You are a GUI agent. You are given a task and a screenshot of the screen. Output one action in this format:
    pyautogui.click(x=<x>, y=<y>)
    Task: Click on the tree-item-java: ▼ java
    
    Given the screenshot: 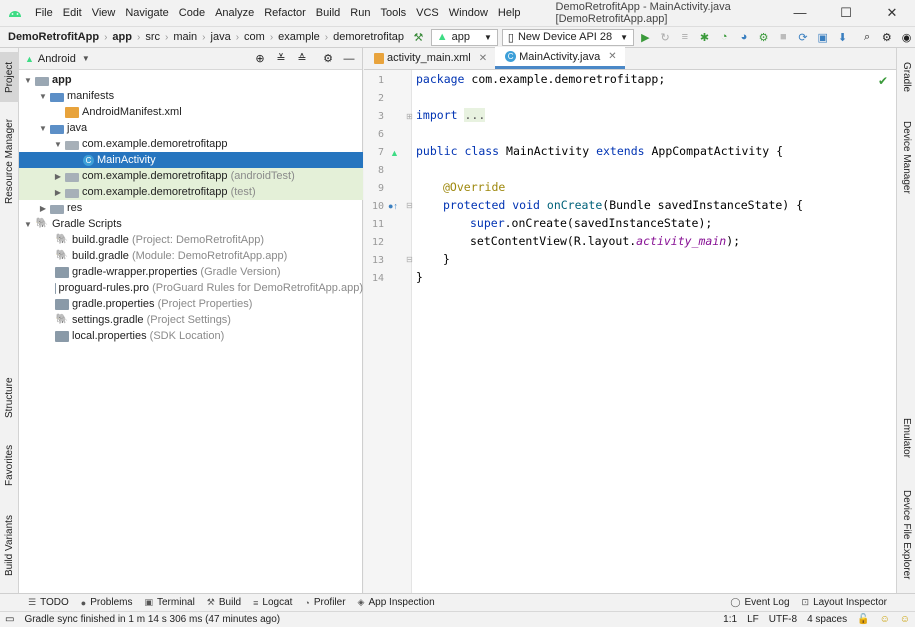 What is the action you would take?
    pyautogui.click(x=191, y=128)
    